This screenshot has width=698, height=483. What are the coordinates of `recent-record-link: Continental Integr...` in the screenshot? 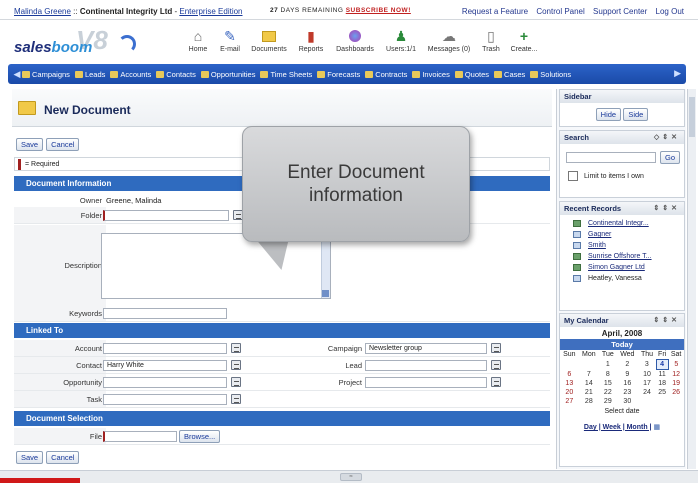 It's located at (618, 223).